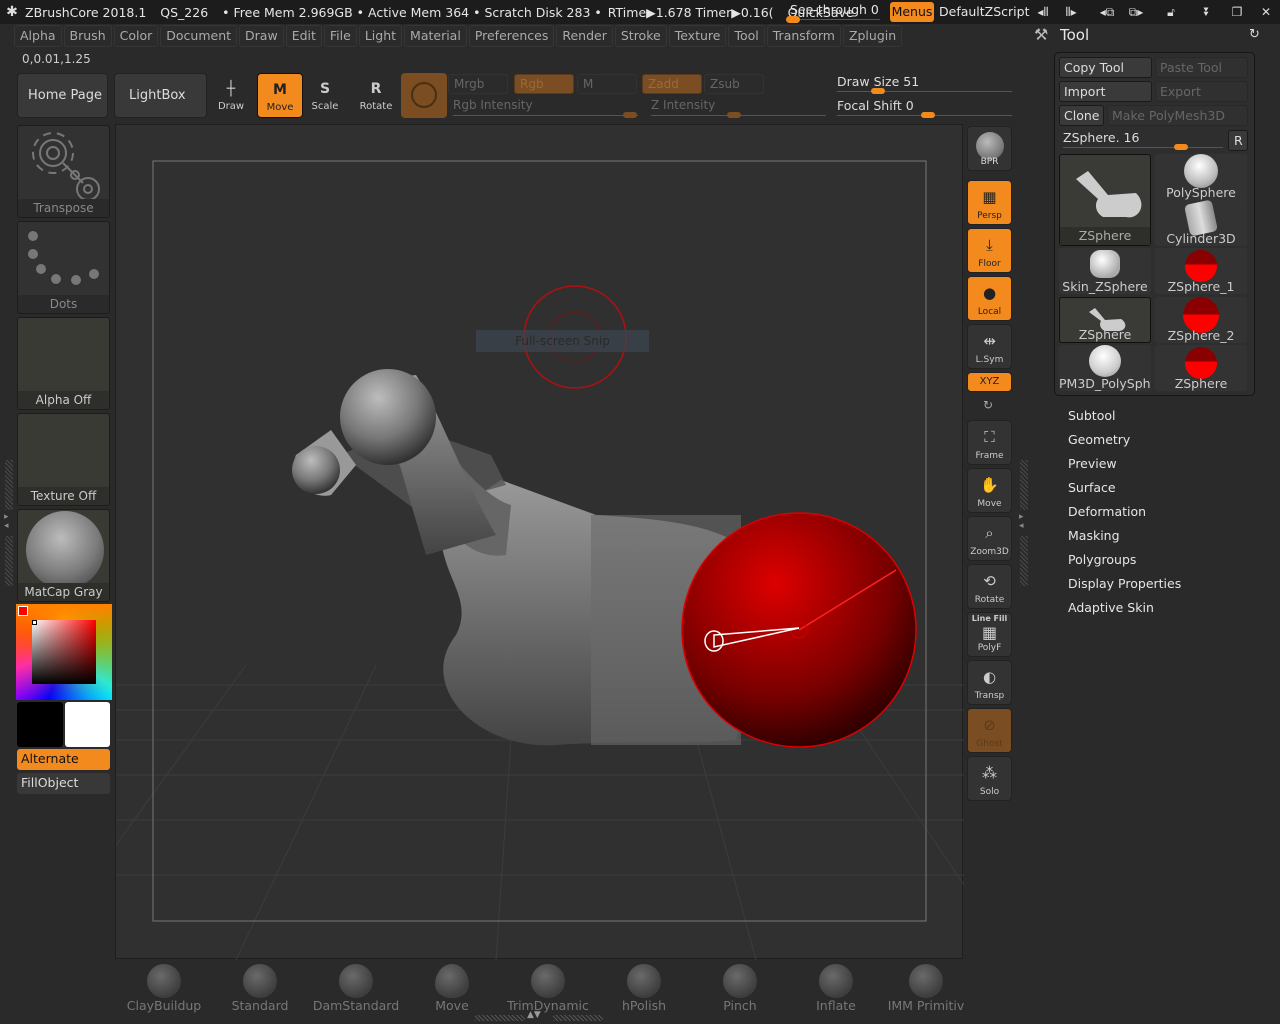  What do you see at coordinates (989, 382) in the screenshot?
I see `xyz-button: XYZ` at bounding box center [989, 382].